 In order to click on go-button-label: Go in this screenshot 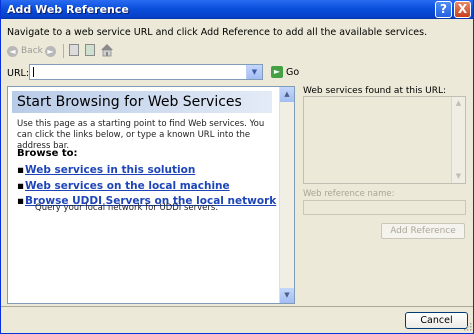, I will do `click(293, 72)`.